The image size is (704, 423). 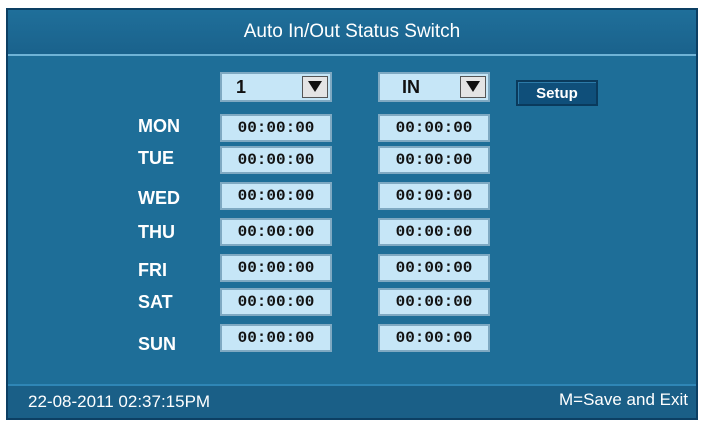 I want to click on status-select: IN, so click(x=434, y=87).